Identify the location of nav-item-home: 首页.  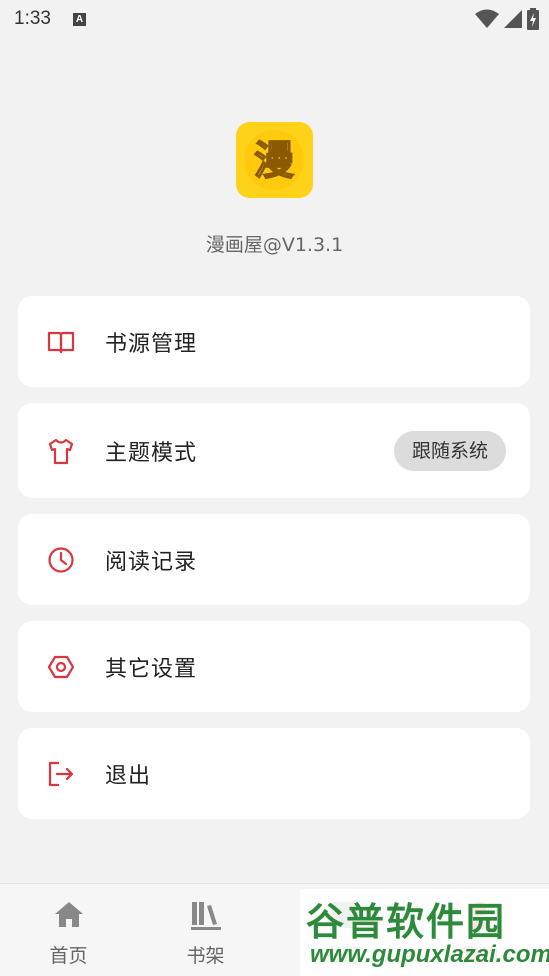
(68, 930).